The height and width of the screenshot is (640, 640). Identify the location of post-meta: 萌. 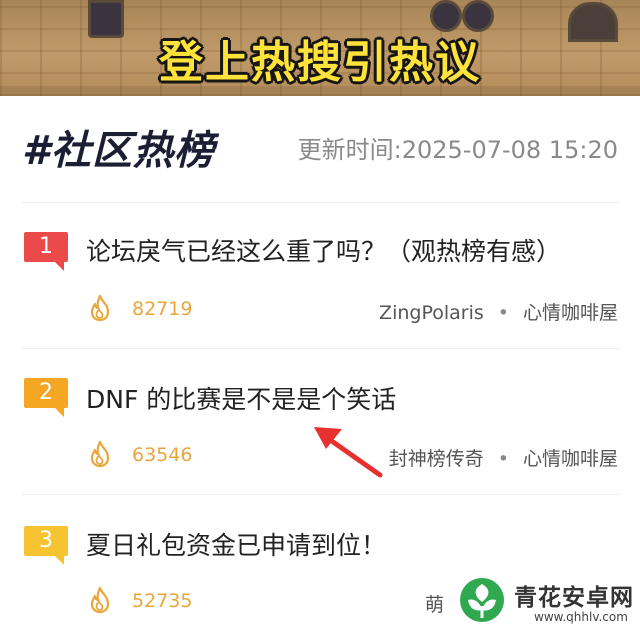
(434, 603).